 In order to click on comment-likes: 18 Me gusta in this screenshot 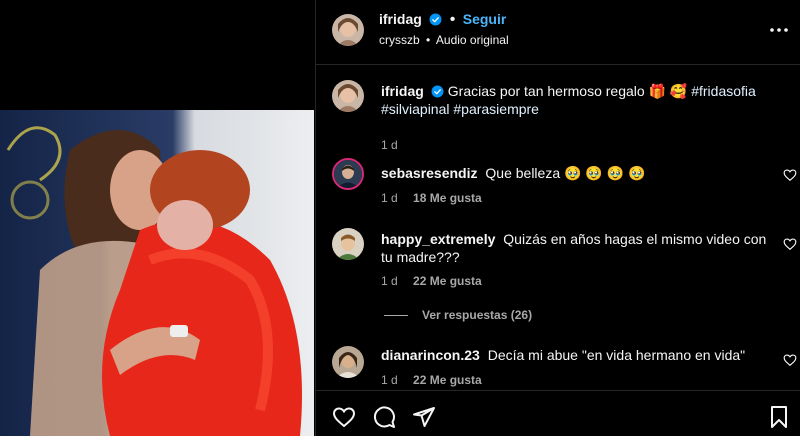, I will do `click(447, 198)`.